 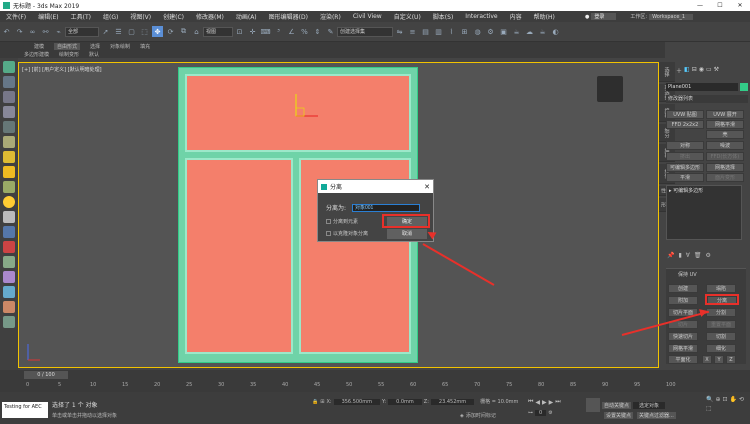 What do you see at coordinates (157, 31) in the screenshot?
I see `move-icon: ✥` at bounding box center [157, 31].